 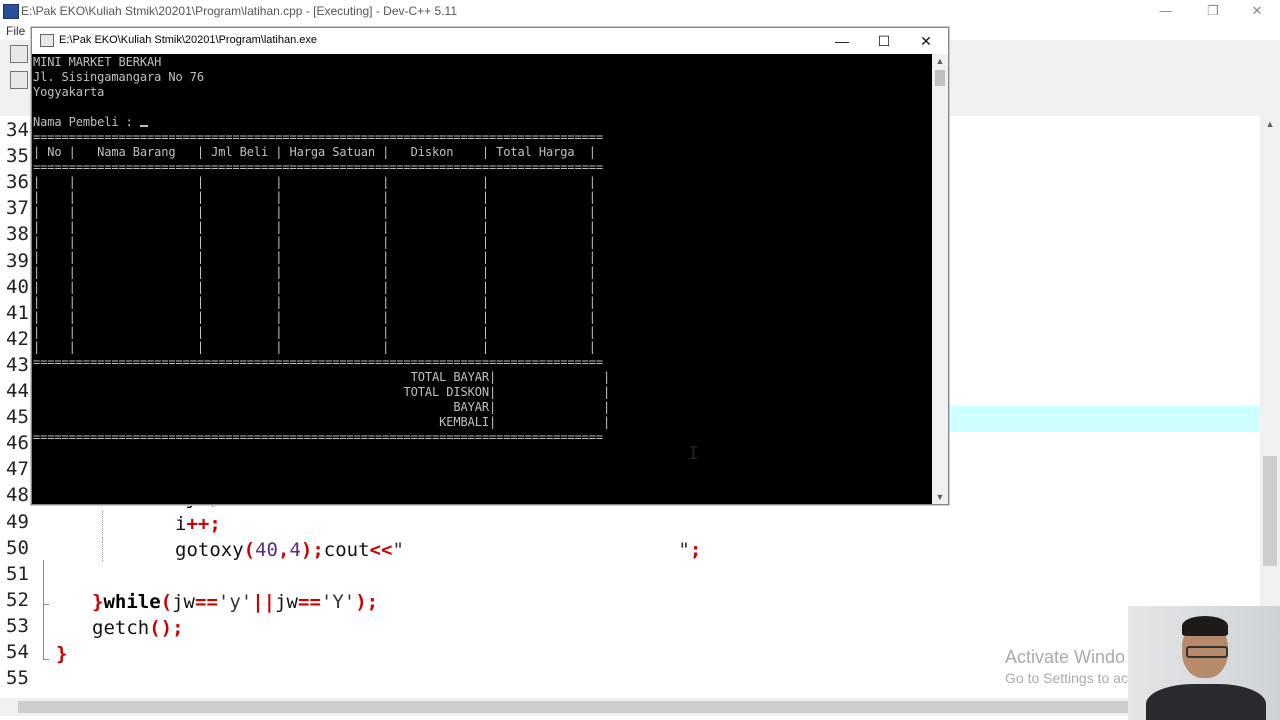 What do you see at coordinates (138, 524) in the screenshot?
I see `code-line-49: i++;` at bounding box center [138, 524].